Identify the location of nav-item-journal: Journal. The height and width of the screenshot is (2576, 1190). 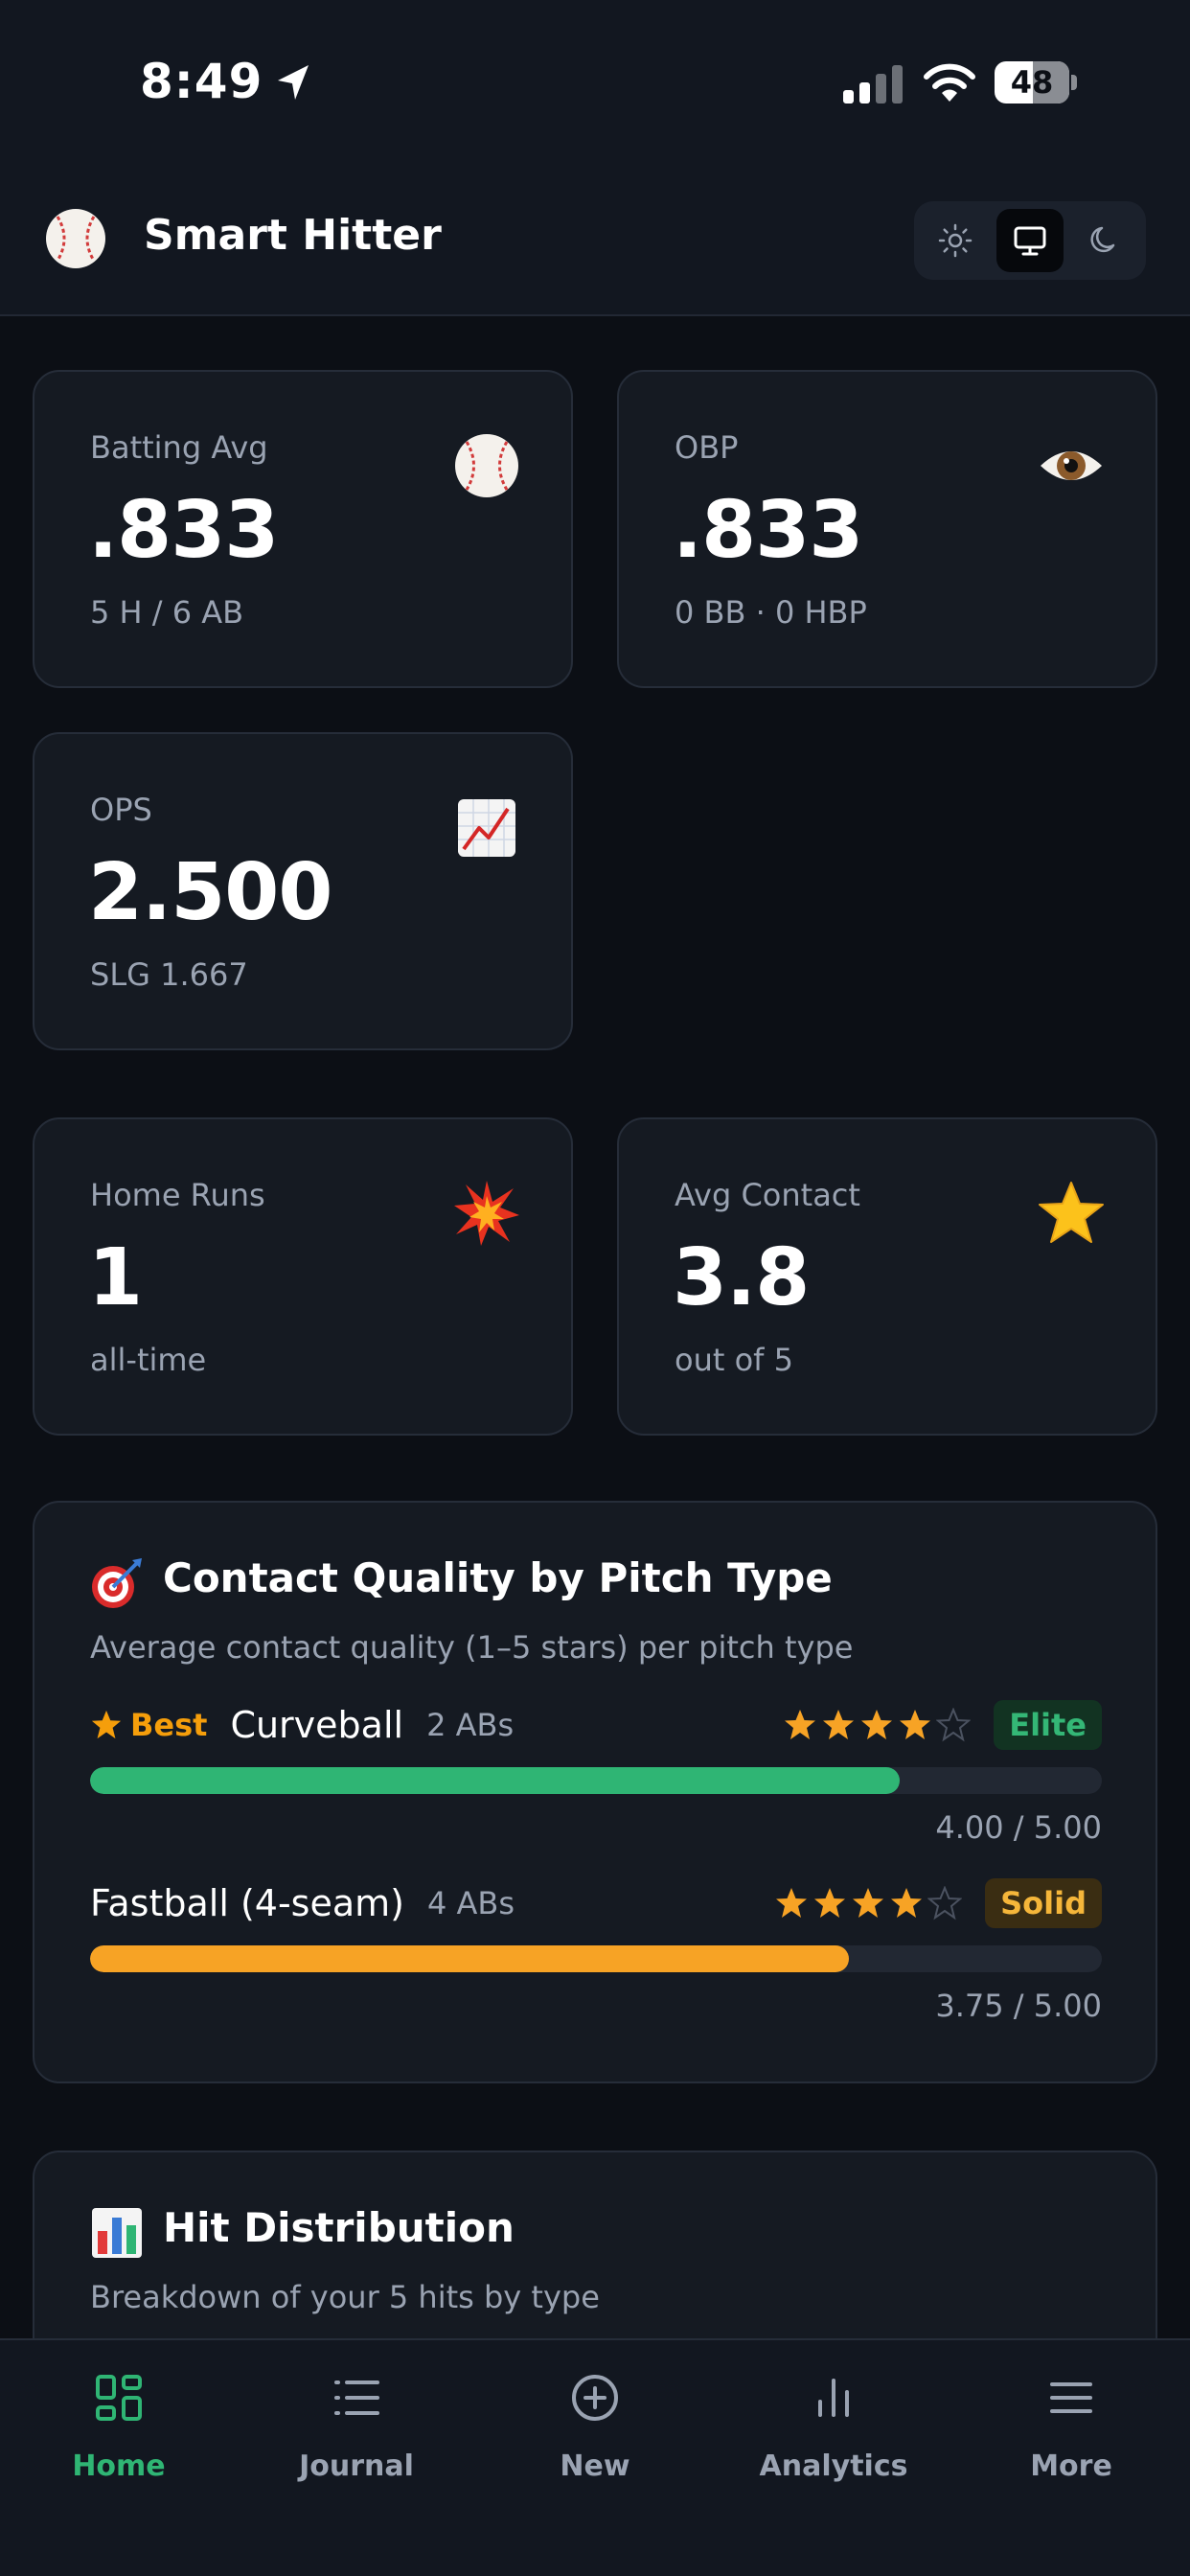
(357, 2425).